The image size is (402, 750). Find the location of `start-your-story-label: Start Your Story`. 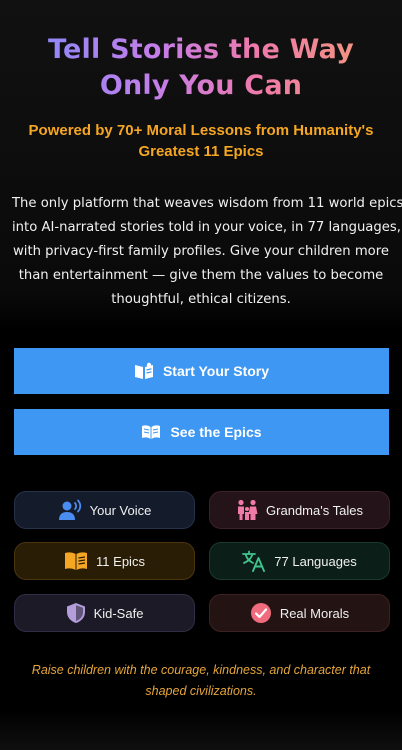

start-your-story-label: Start Your Story is located at coordinates (216, 371).